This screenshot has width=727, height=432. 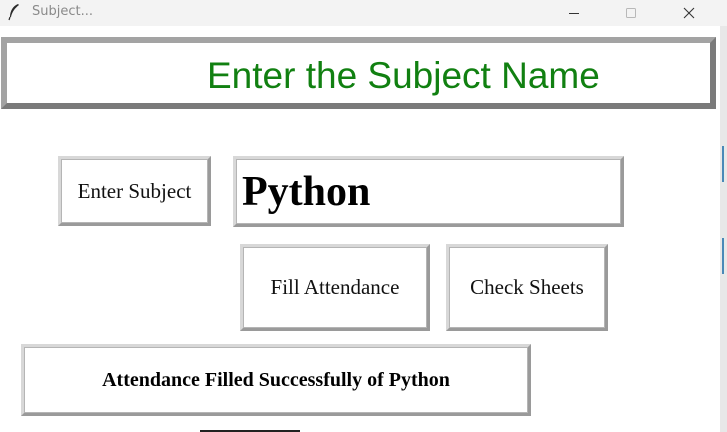 What do you see at coordinates (723, 229) in the screenshot?
I see `window-edge` at bounding box center [723, 229].